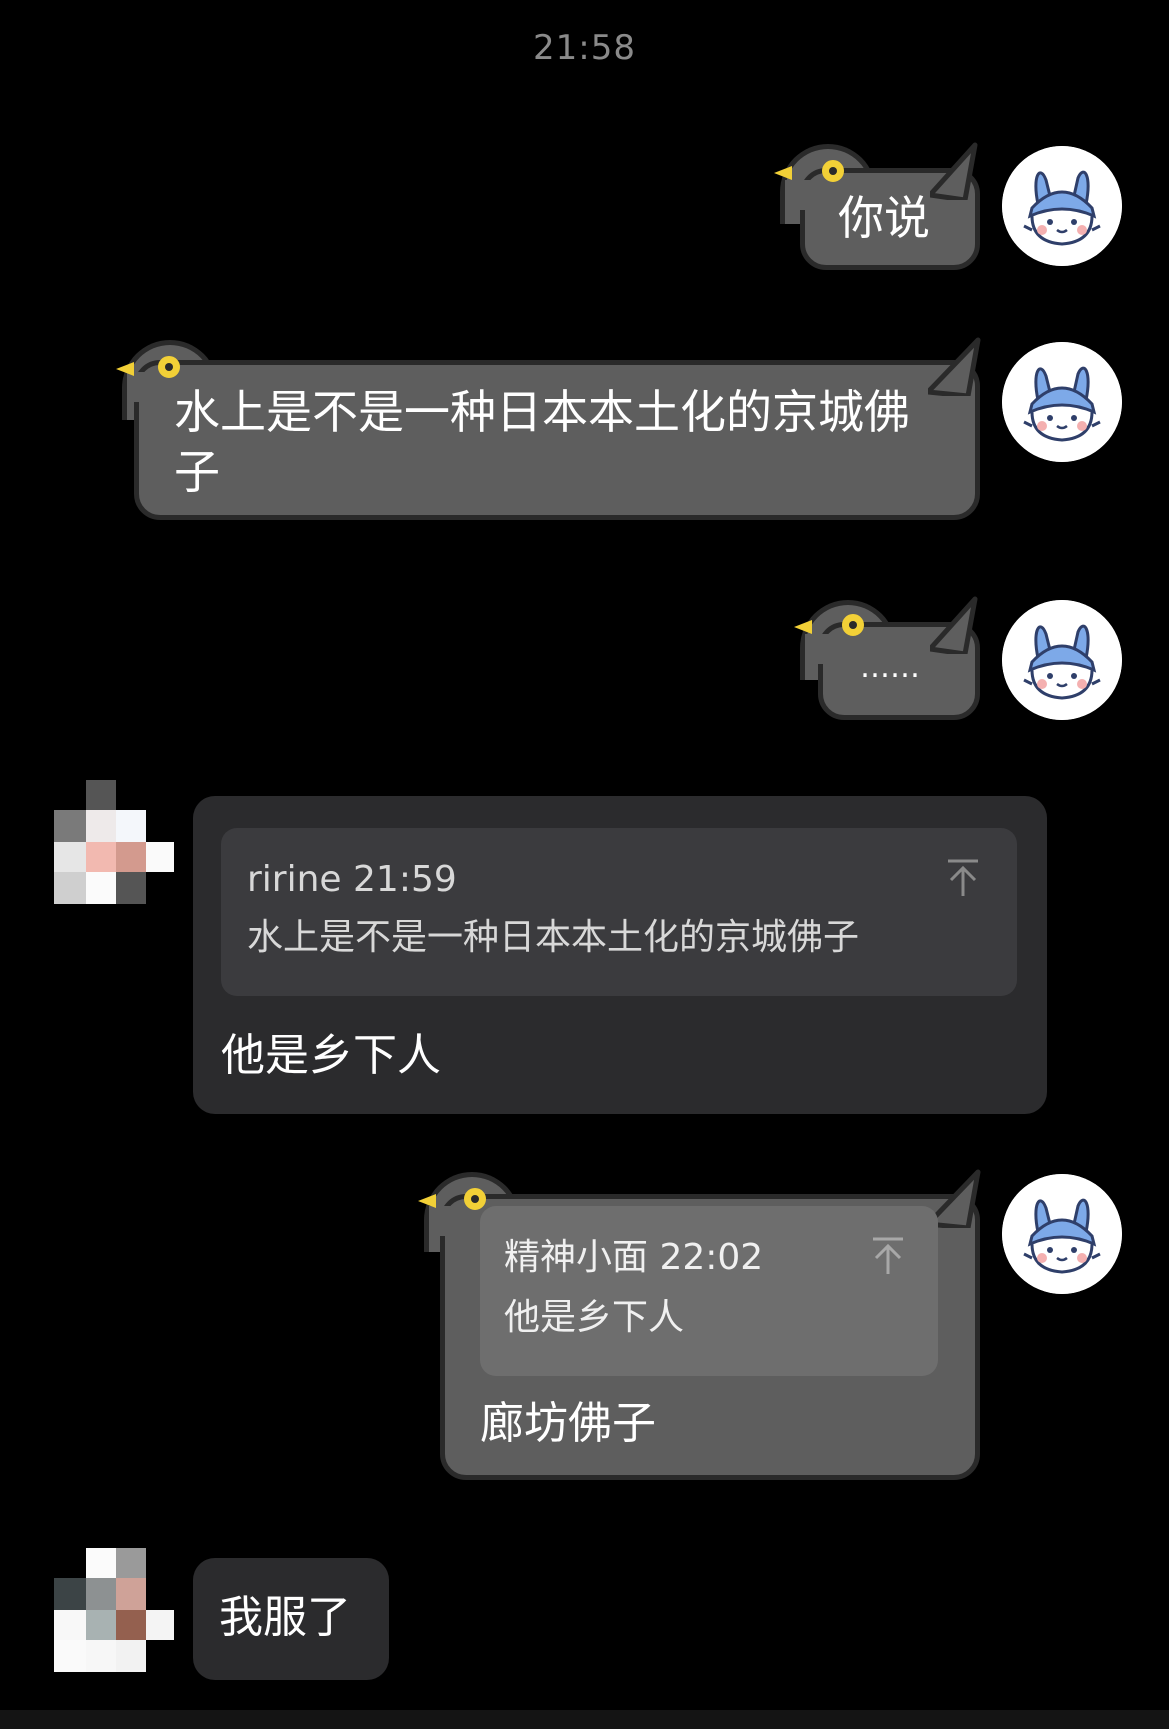 The width and height of the screenshot is (1169, 1729). Describe the element at coordinates (594, 1317) in the screenshot. I see `quote-text: 他是乡下人` at that location.